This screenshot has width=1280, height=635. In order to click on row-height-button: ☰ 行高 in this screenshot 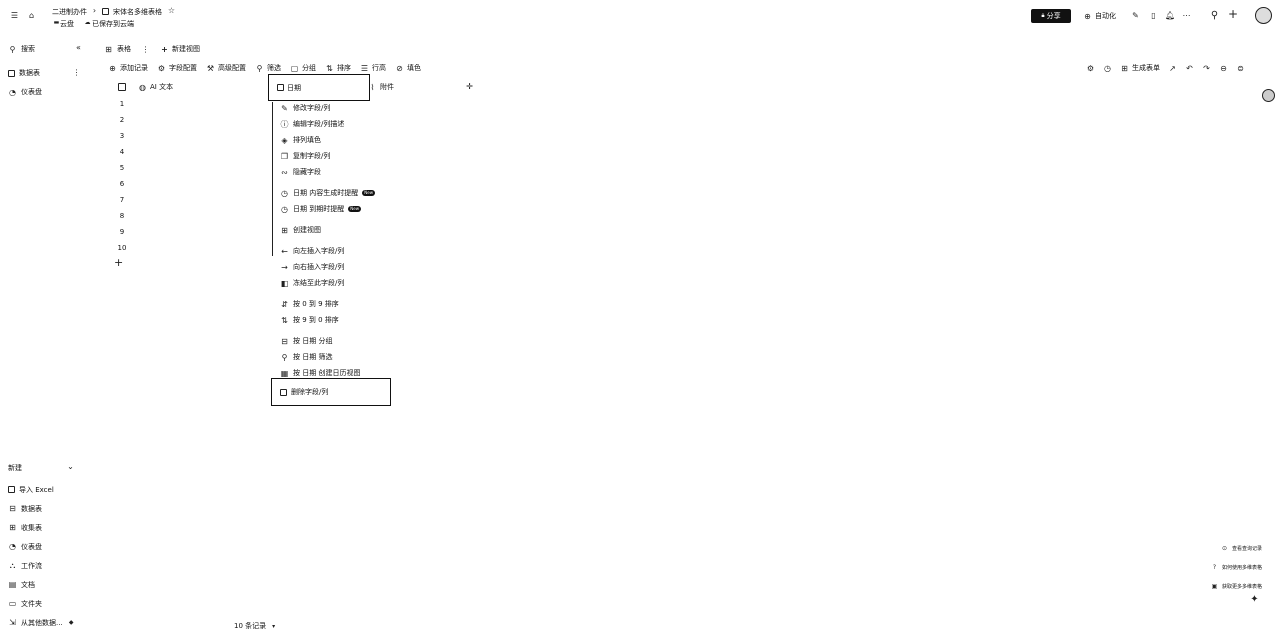, I will do `click(373, 68)`.